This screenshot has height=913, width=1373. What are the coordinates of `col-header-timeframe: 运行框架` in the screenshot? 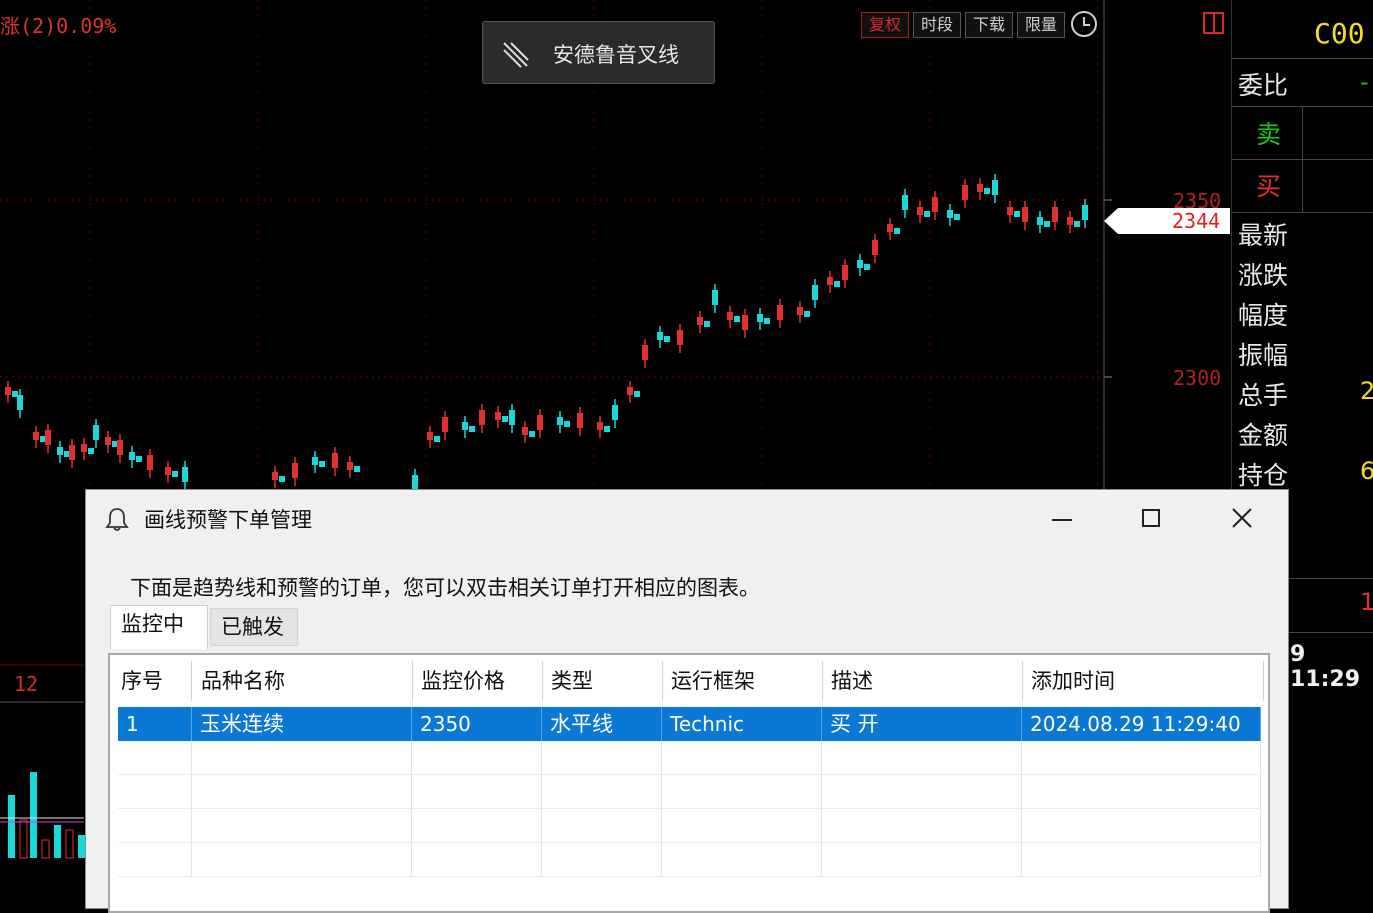 It's located at (743, 681).